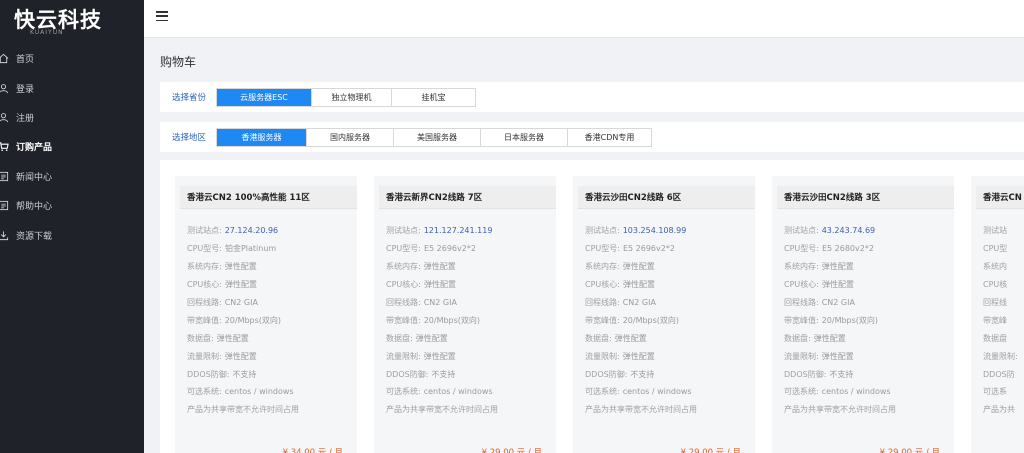 Image resolution: width=1024 pixels, height=453 pixels. I want to click on spec-key: CPU核心:, so click(801, 285).